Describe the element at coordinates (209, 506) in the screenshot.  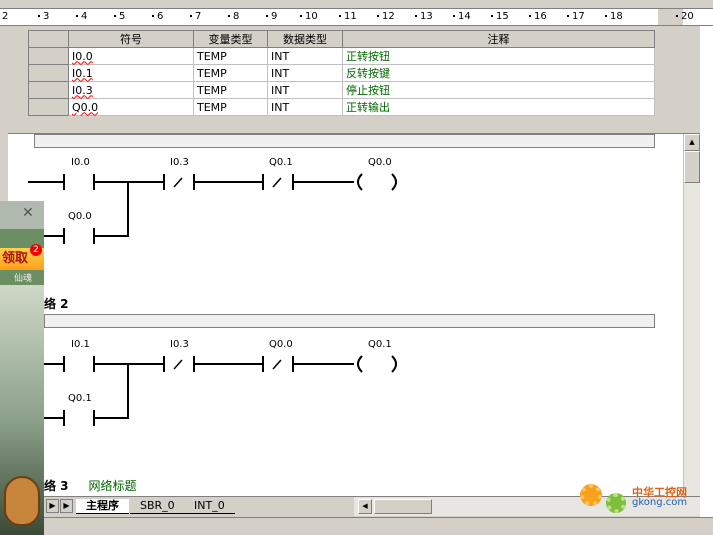
I see `tab-int0: INT_0` at that location.